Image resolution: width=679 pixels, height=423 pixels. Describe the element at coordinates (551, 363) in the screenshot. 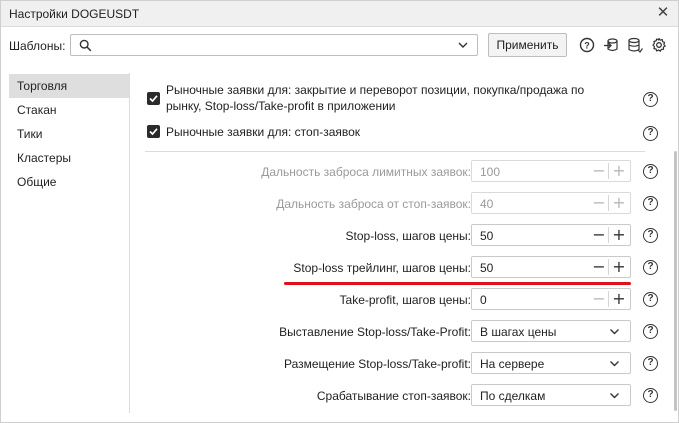

I see `sl-tp-location-select: На сервере` at that location.